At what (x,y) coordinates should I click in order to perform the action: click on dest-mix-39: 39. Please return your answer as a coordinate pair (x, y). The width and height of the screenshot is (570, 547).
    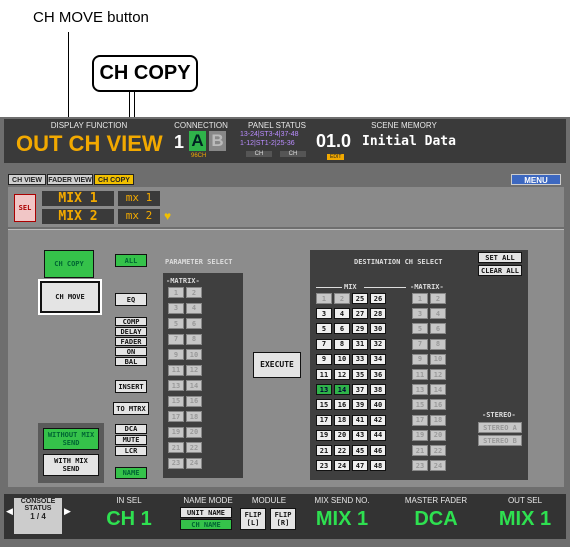
    Looking at the image, I should click on (360, 405).